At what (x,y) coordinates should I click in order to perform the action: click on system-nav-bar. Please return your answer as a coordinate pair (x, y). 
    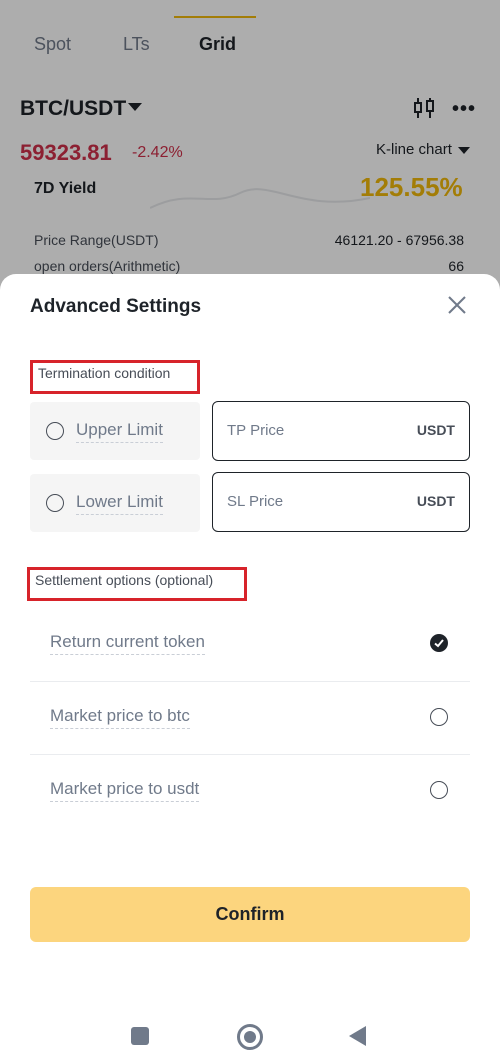
    Looking at the image, I should click on (250, 1044).